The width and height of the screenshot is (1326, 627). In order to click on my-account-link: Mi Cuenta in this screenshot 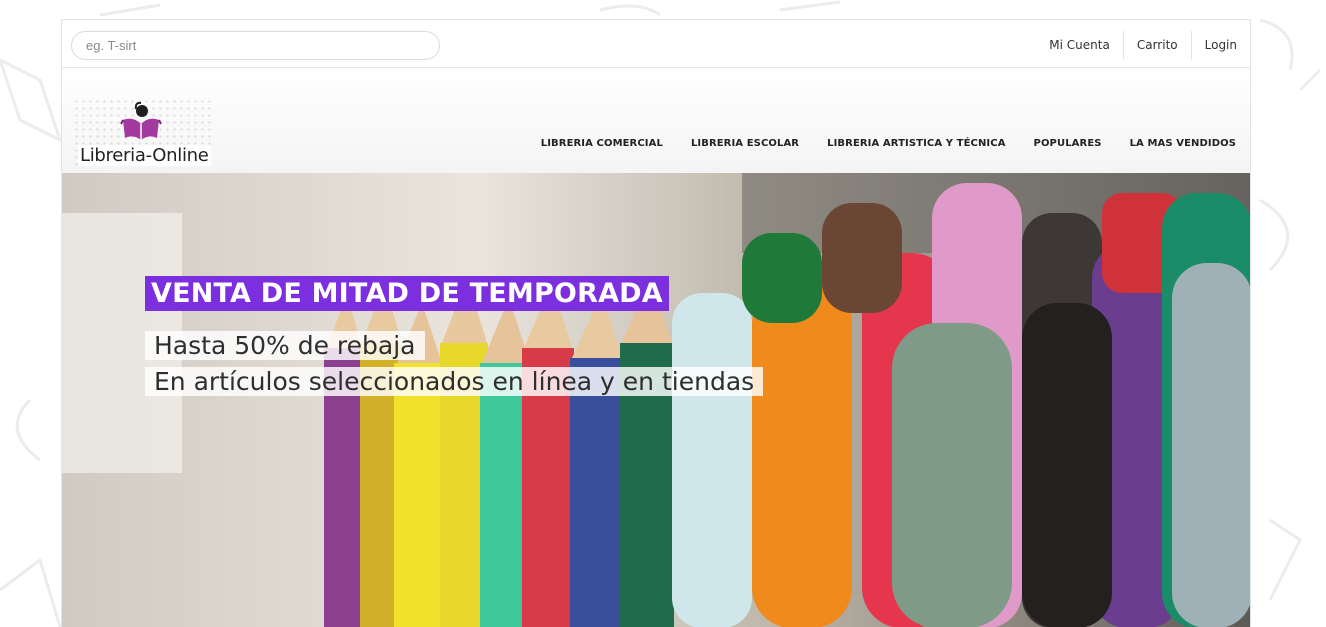, I will do `click(1079, 45)`.